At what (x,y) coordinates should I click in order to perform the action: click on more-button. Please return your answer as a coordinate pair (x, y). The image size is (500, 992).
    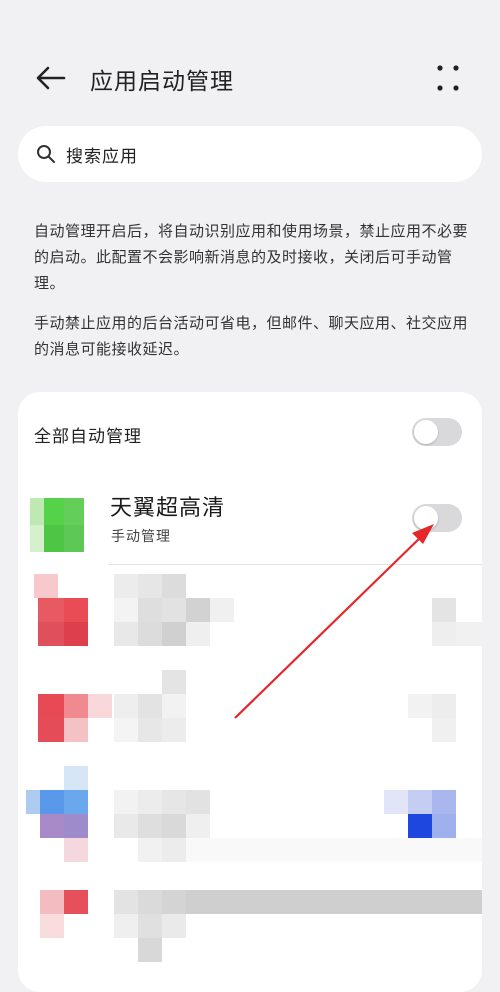
    Looking at the image, I should click on (448, 78).